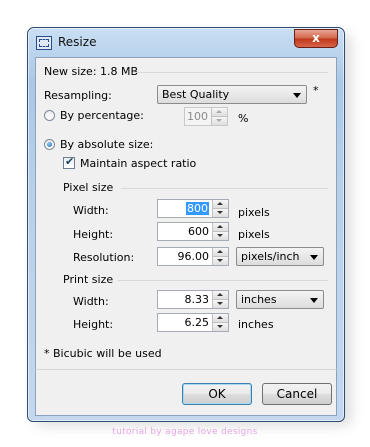  What do you see at coordinates (197, 322) in the screenshot?
I see `print-height-value: 6.25` at bounding box center [197, 322].